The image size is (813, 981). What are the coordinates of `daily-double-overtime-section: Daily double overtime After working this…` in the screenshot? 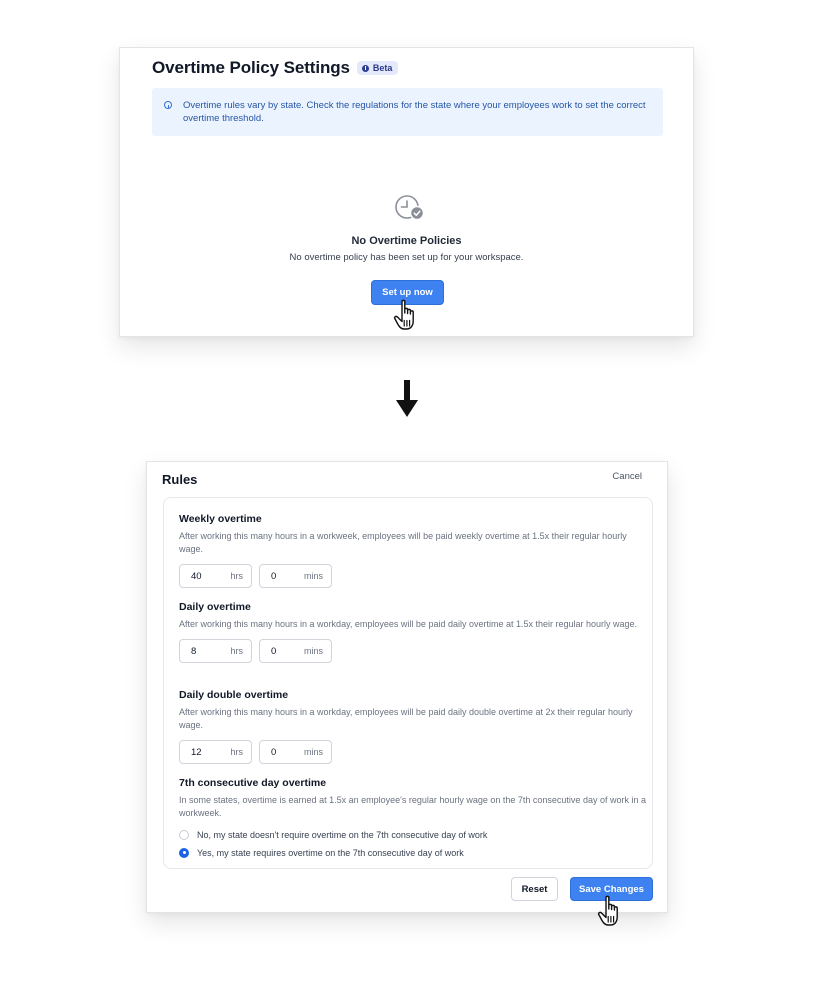 It's located at (414, 726).